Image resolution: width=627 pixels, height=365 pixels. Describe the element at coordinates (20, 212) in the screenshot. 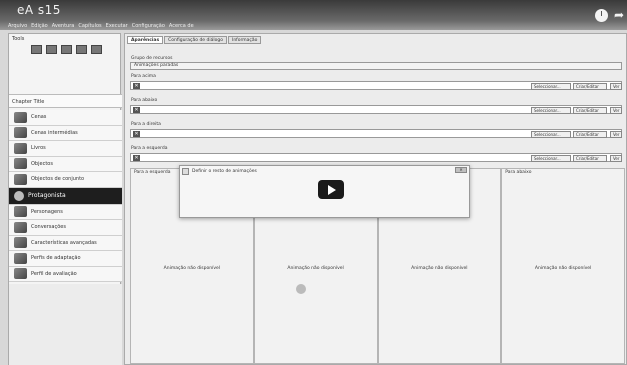

I see `characters-icon` at that location.